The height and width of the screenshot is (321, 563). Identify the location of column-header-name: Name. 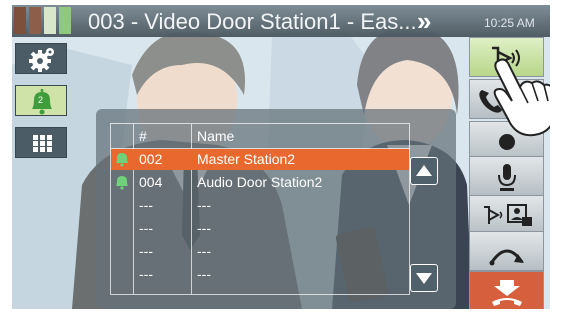
(216, 136).